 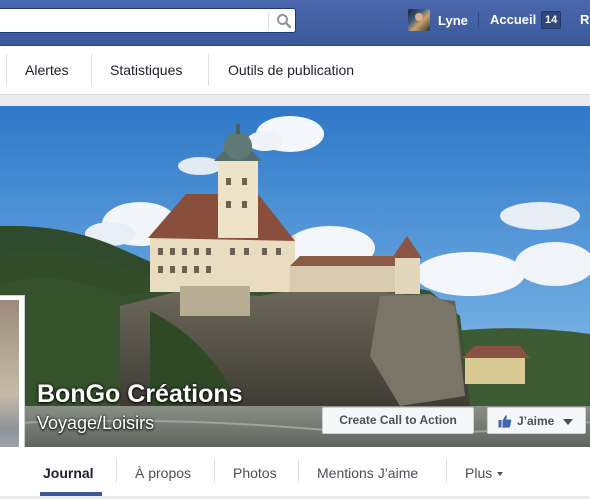 I want to click on topbar-divider, so click(x=478, y=20).